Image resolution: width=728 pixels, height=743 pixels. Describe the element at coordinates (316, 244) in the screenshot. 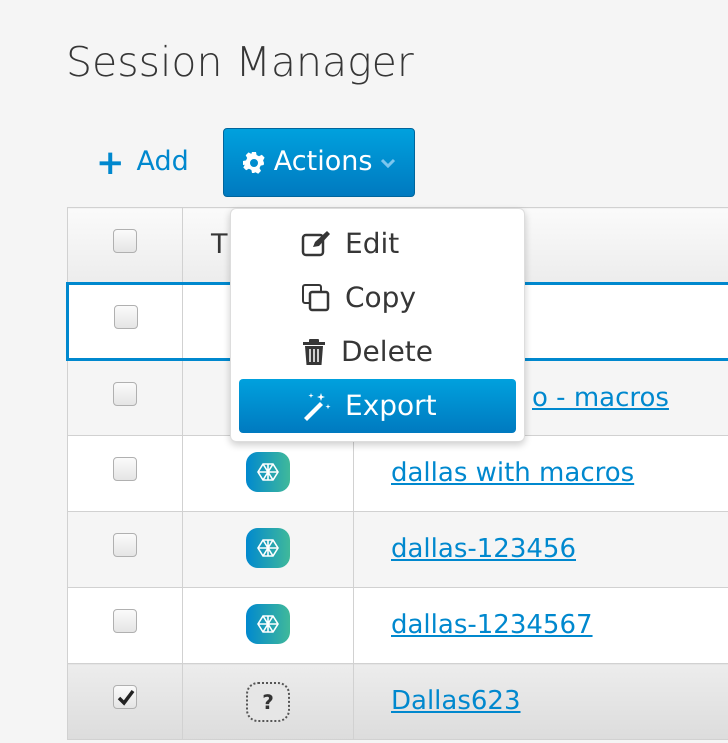

I see `edit-icon` at that location.